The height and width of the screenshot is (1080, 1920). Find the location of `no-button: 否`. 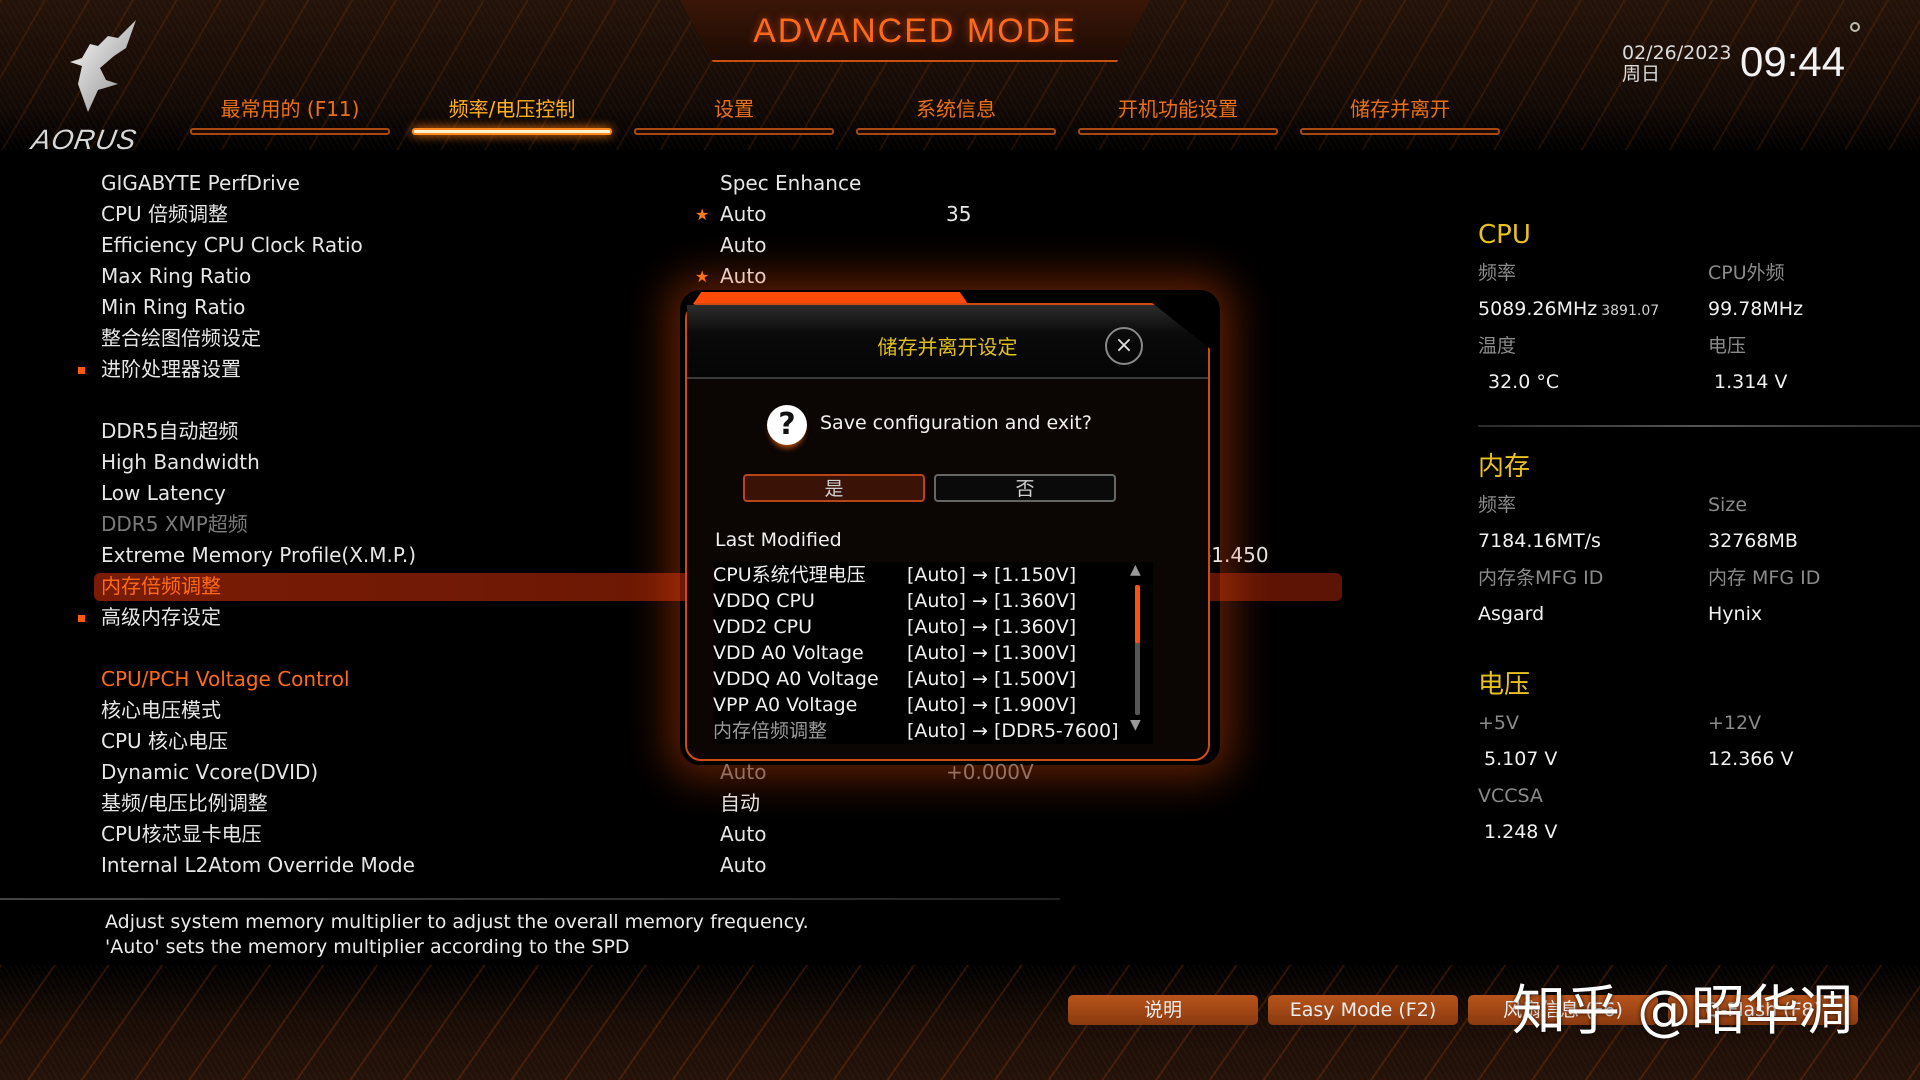

no-button: 否 is located at coordinates (1025, 488).